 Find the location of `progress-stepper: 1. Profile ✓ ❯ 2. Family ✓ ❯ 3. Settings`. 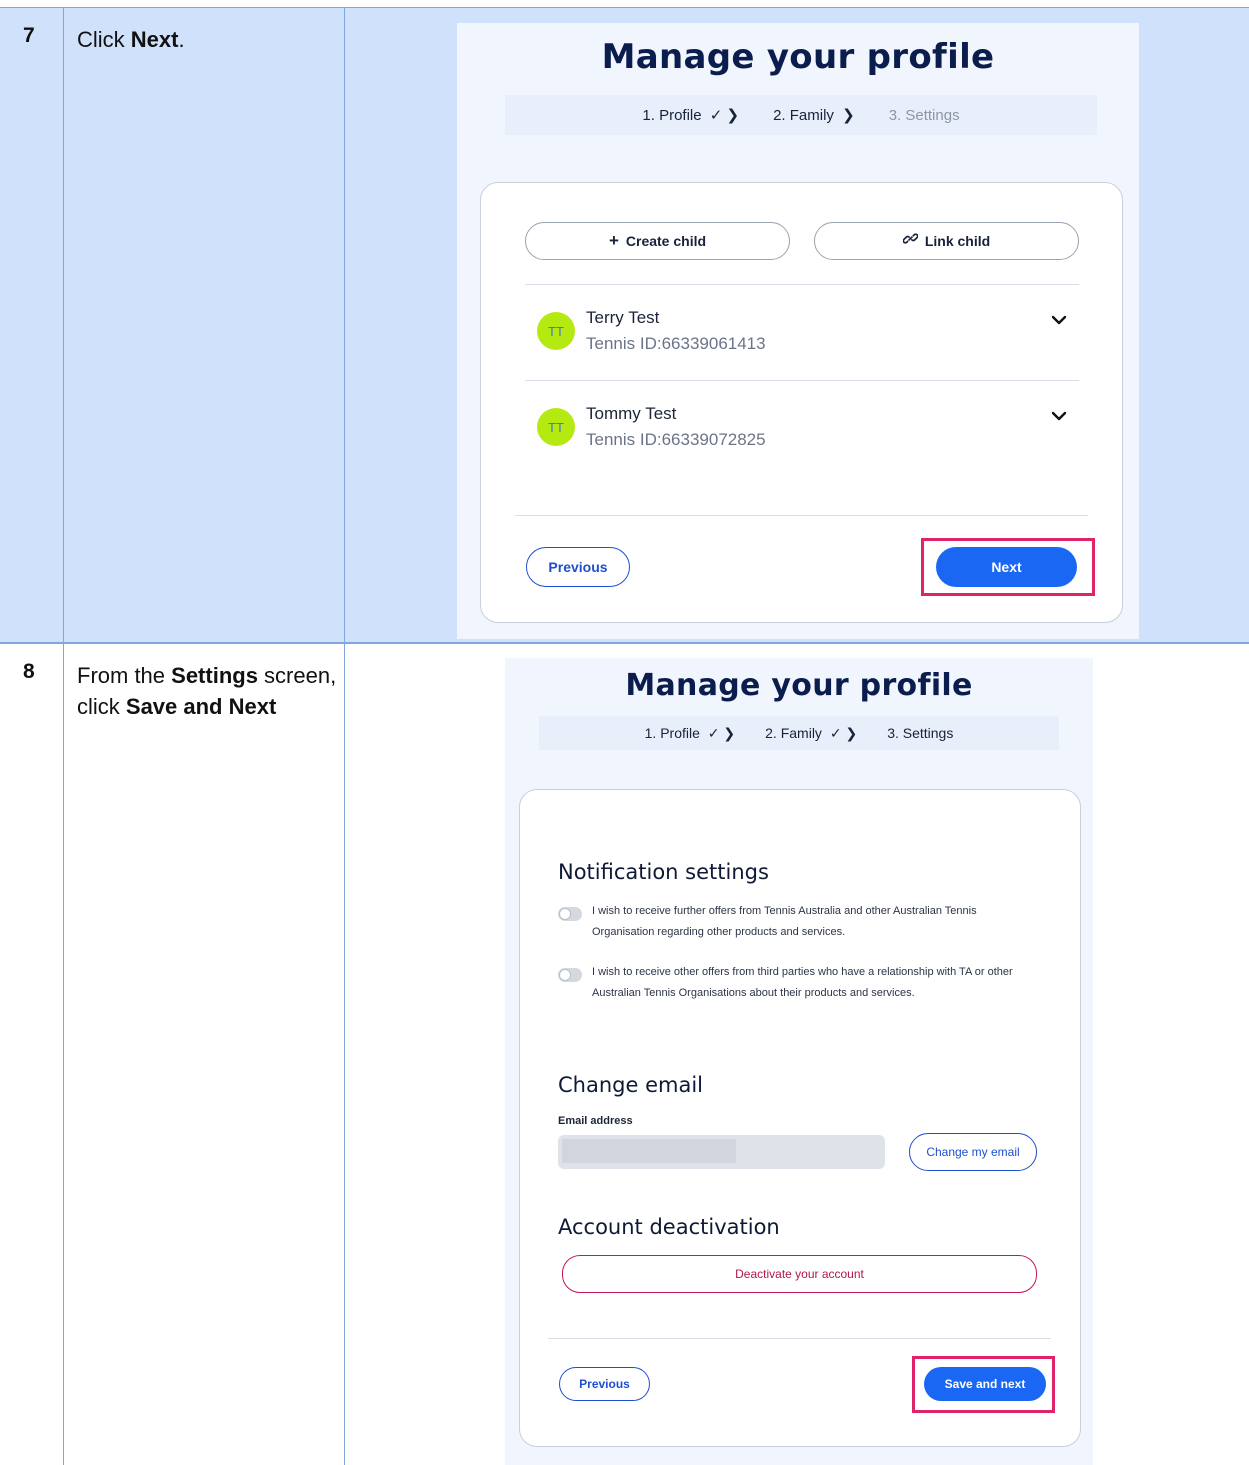

progress-stepper: 1. Profile ✓ ❯ 2. Family ✓ ❯ 3. Settings is located at coordinates (799, 733).